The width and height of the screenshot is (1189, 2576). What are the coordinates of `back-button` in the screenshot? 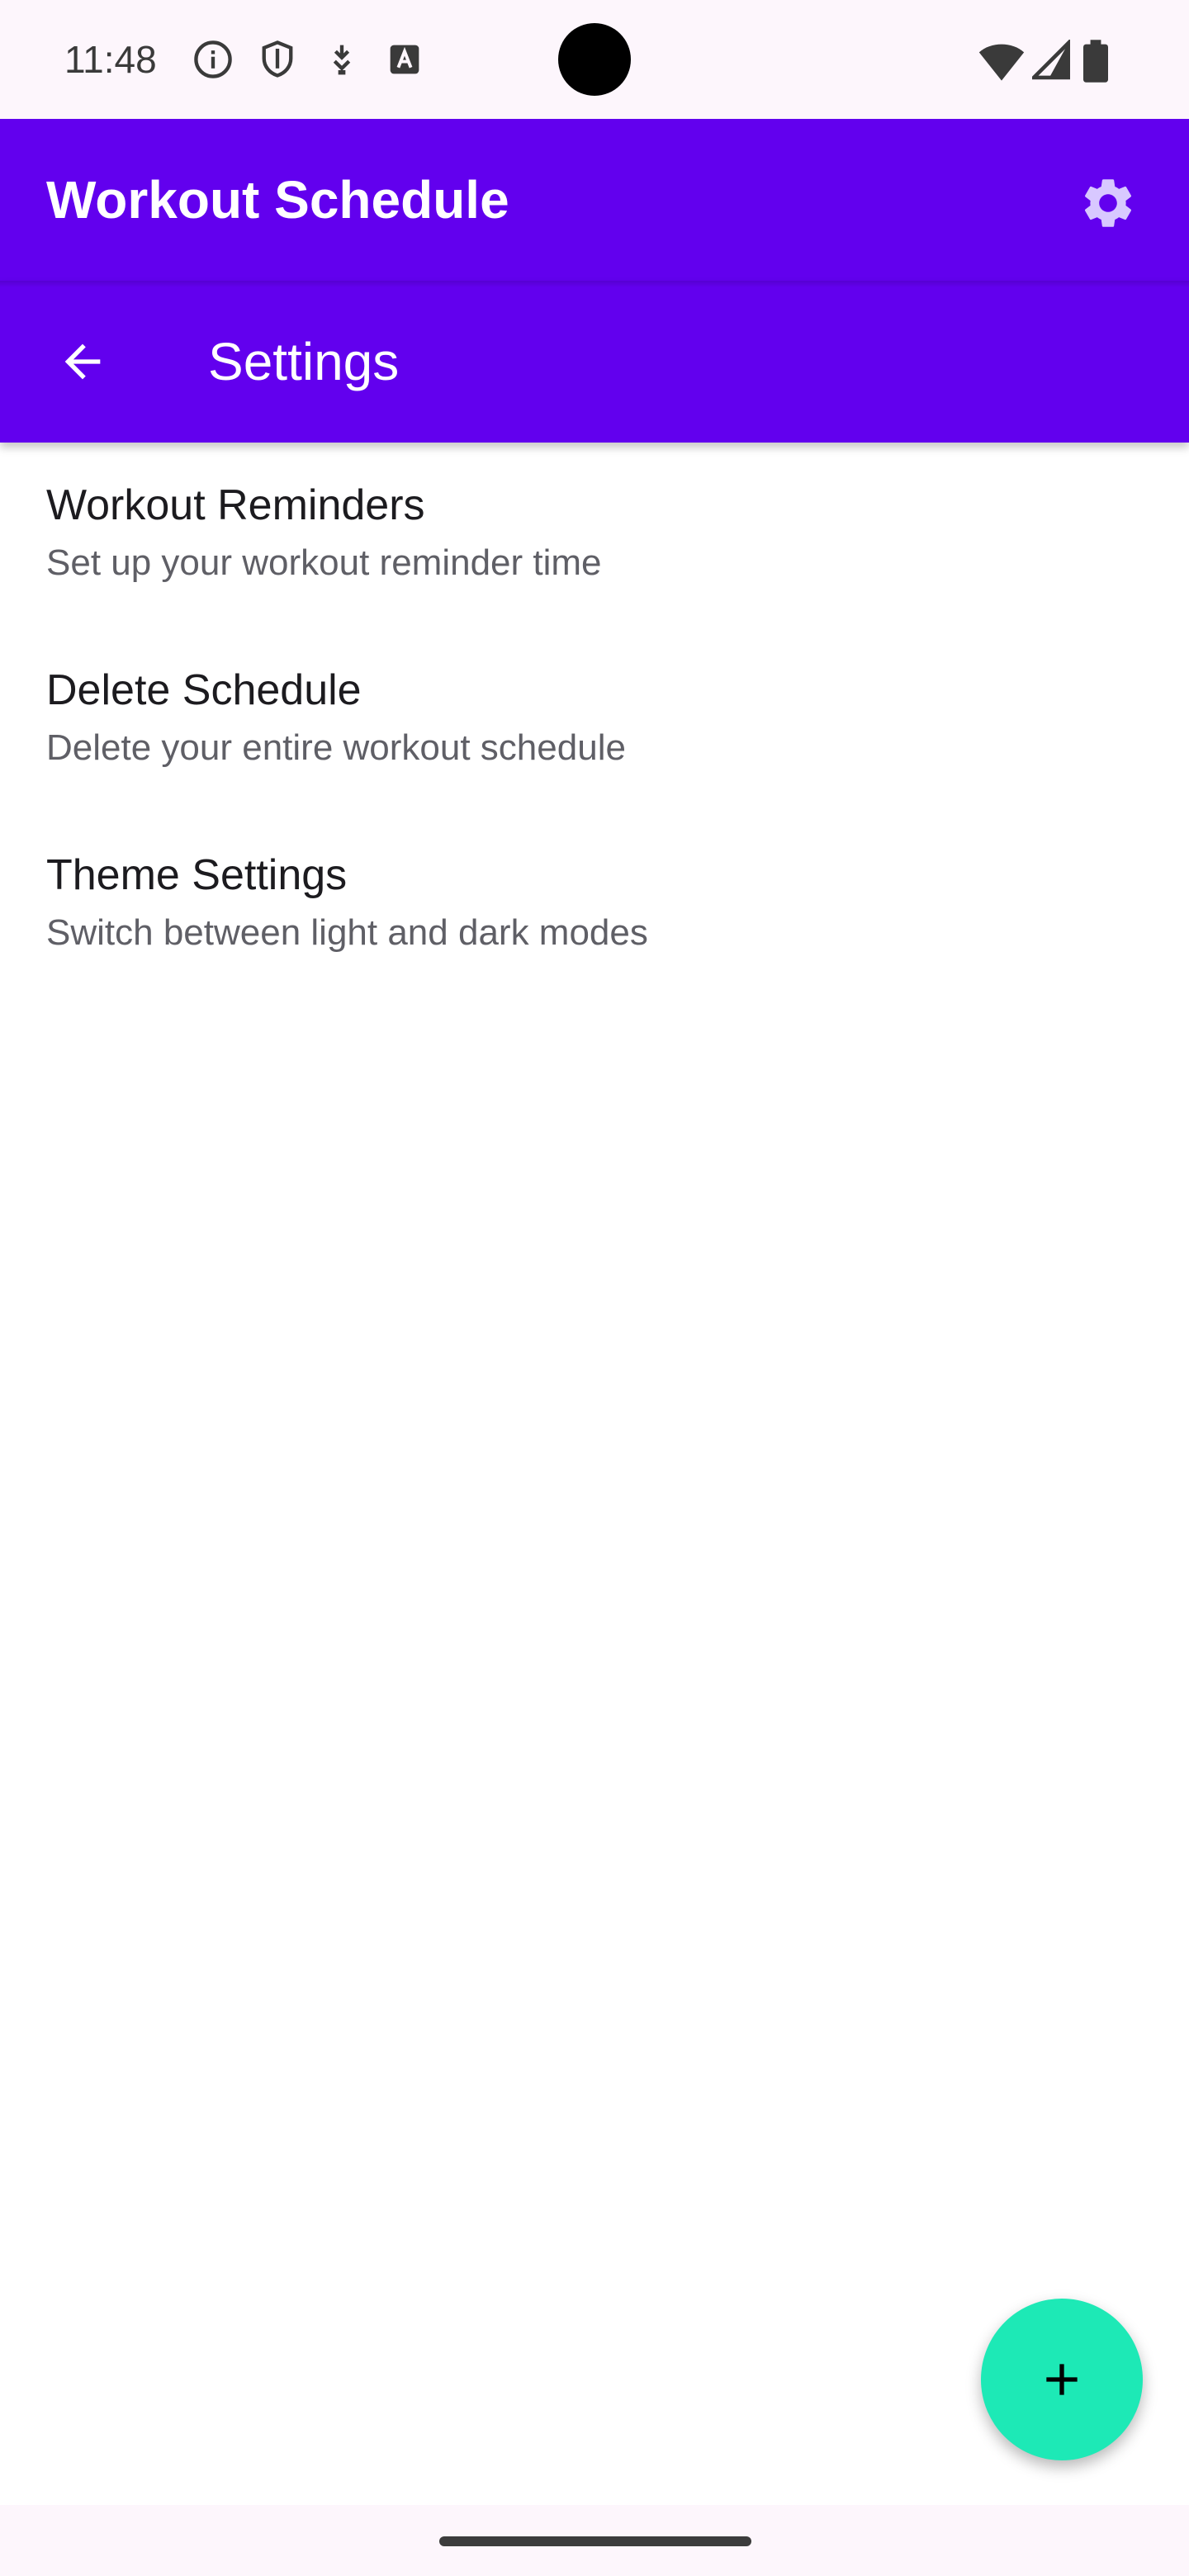 It's located at (82, 361).